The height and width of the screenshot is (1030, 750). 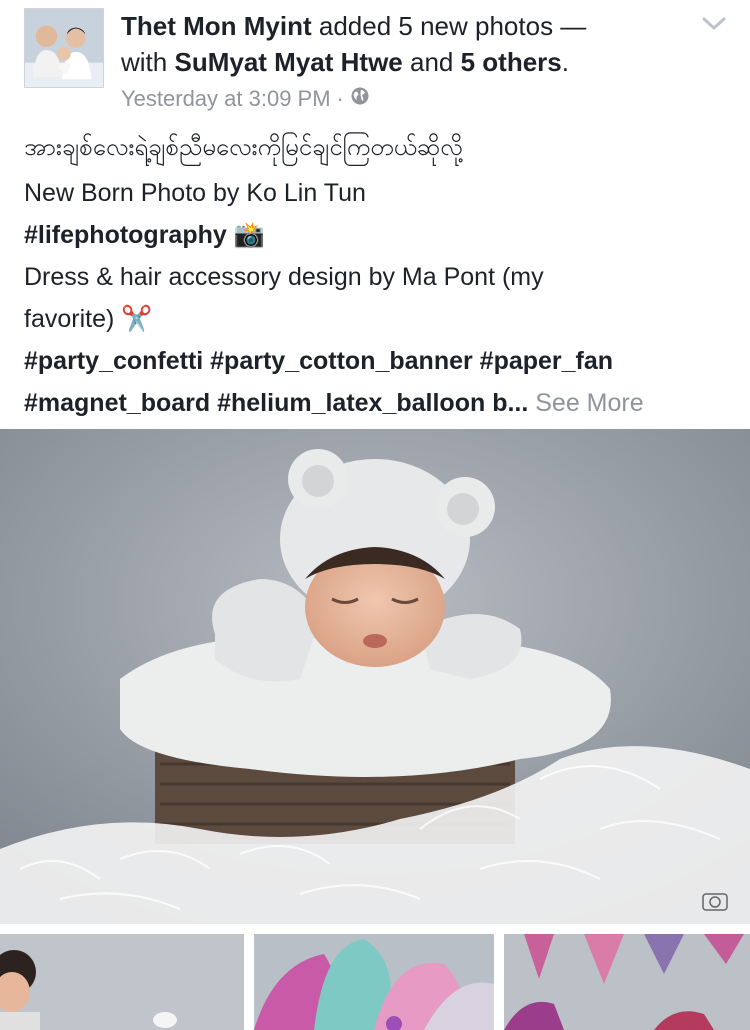 I want to click on post-meta: Yesterday at 3:09 PM ·, so click(x=245, y=99).